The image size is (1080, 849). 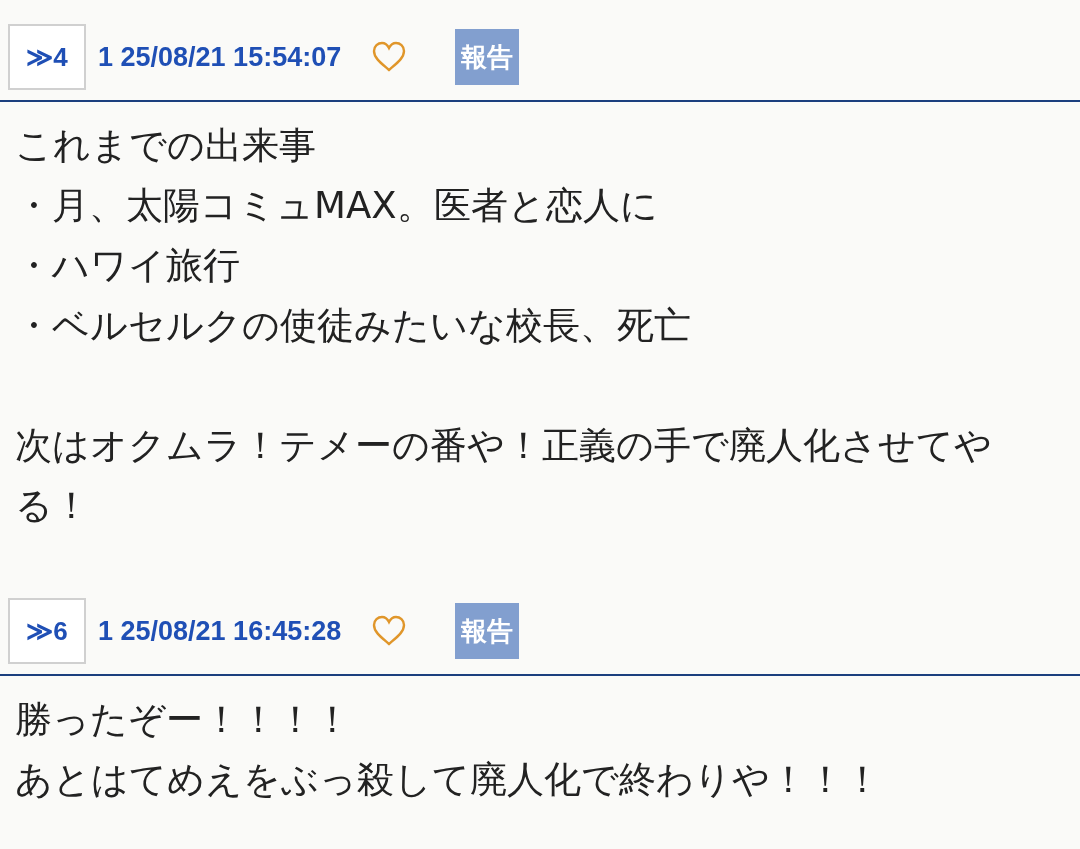 I want to click on post-text-line: 勝ったぞー！！！！, so click(x=183, y=720).